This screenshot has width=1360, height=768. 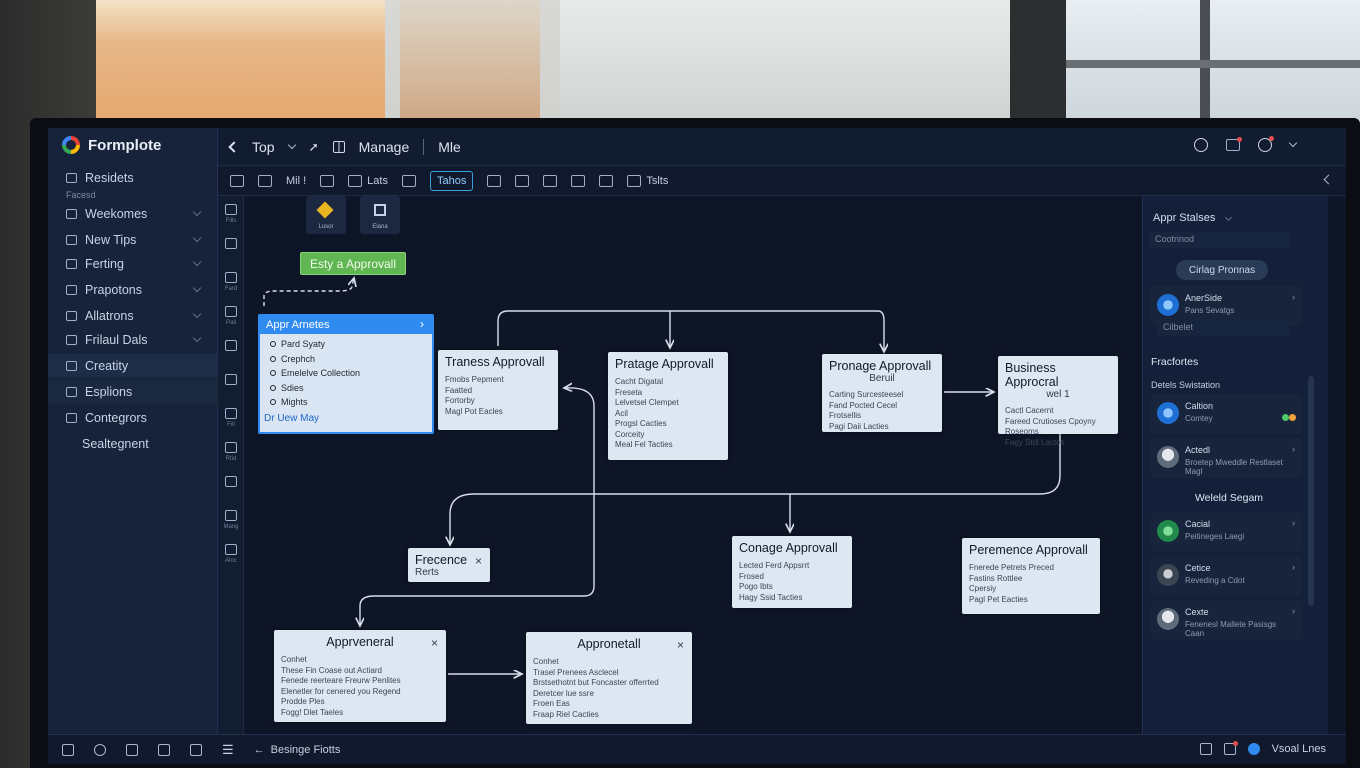 What do you see at coordinates (1328, 179) in the screenshot?
I see `collapse-panel-icon` at bounding box center [1328, 179].